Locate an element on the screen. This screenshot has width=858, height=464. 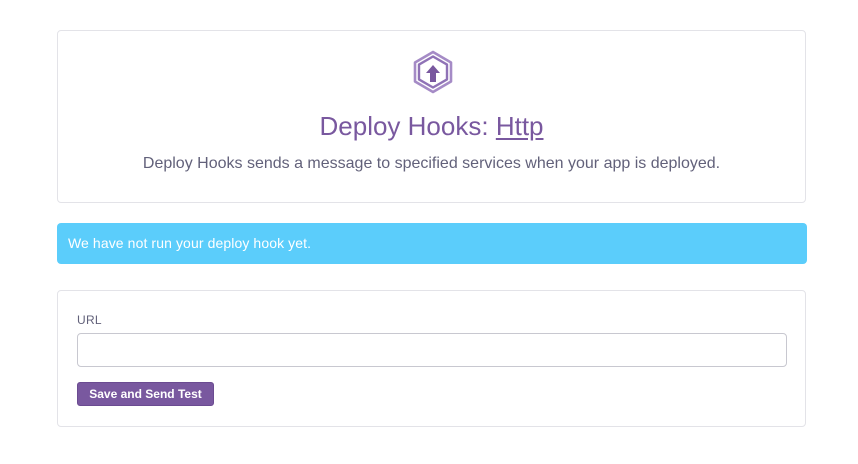
url-input is located at coordinates (432, 350).